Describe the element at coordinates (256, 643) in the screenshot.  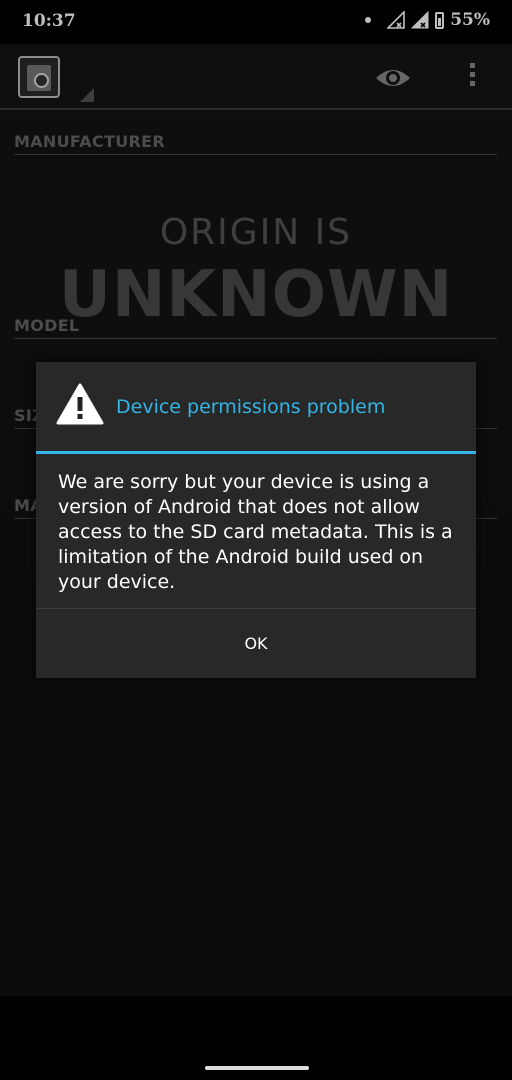
I see `ok-button: OK` at that location.